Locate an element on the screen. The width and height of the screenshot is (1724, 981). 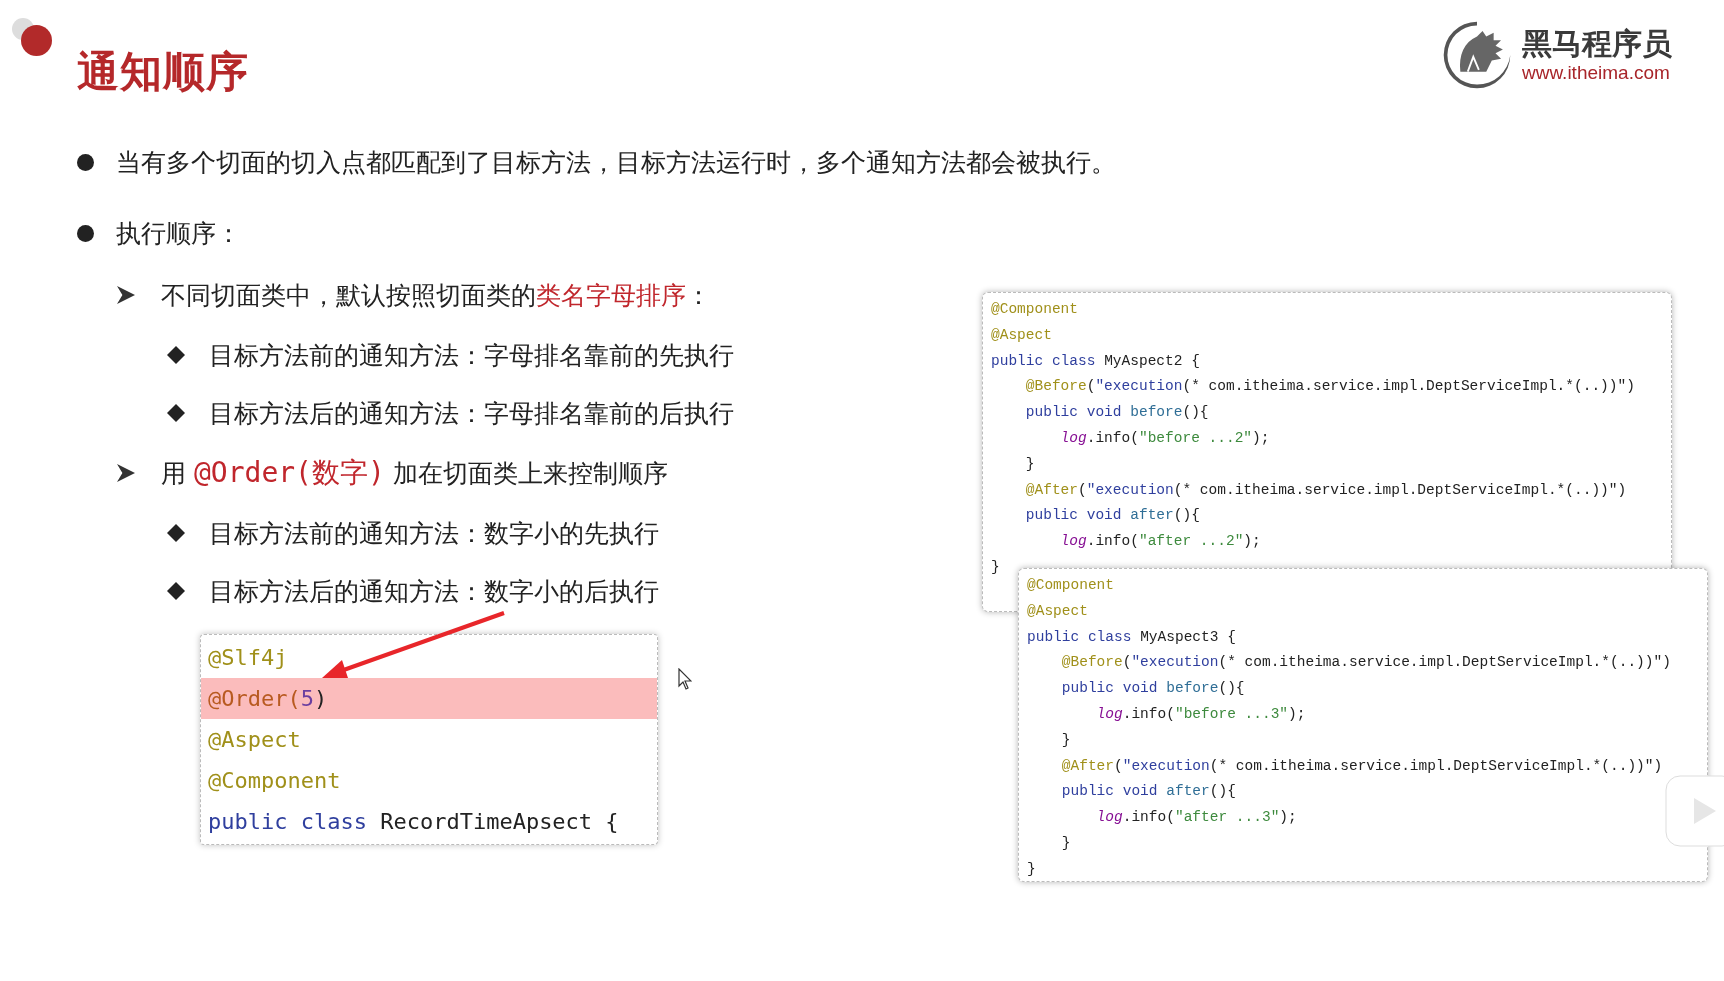
code-line: public class MyAspect2 { is located at coordinates (1096, 361).